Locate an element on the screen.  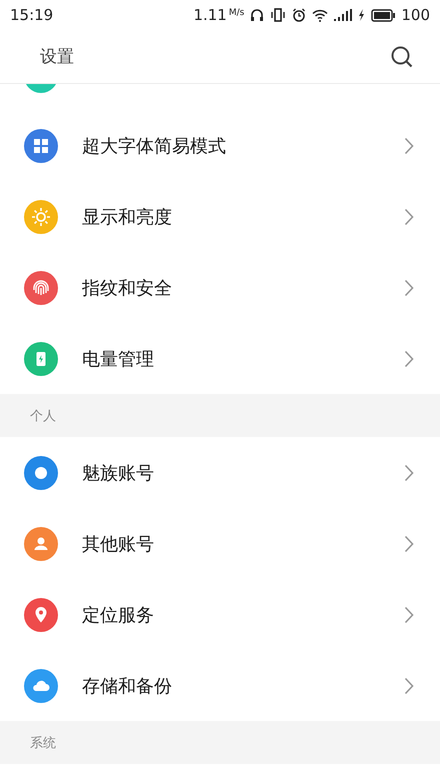
battery-level: 100 is located at coordinates (415, 15).